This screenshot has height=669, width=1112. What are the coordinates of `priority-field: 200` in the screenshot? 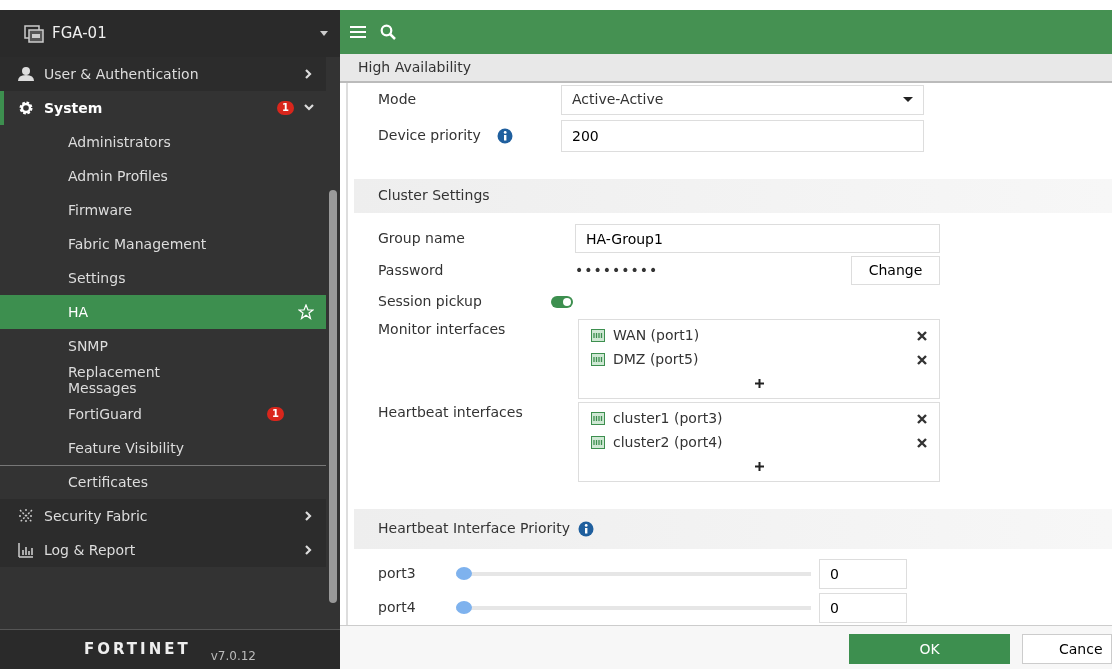 It's located at (742, 135).